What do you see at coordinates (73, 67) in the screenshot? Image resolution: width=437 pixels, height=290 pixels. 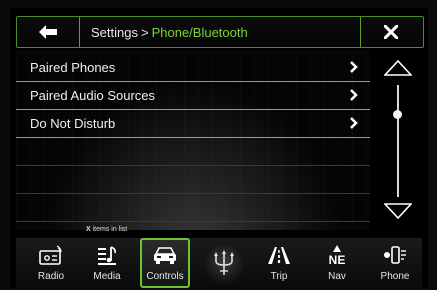 I see `list-item-label: Paired Phones` at bounding box center [73, 67].